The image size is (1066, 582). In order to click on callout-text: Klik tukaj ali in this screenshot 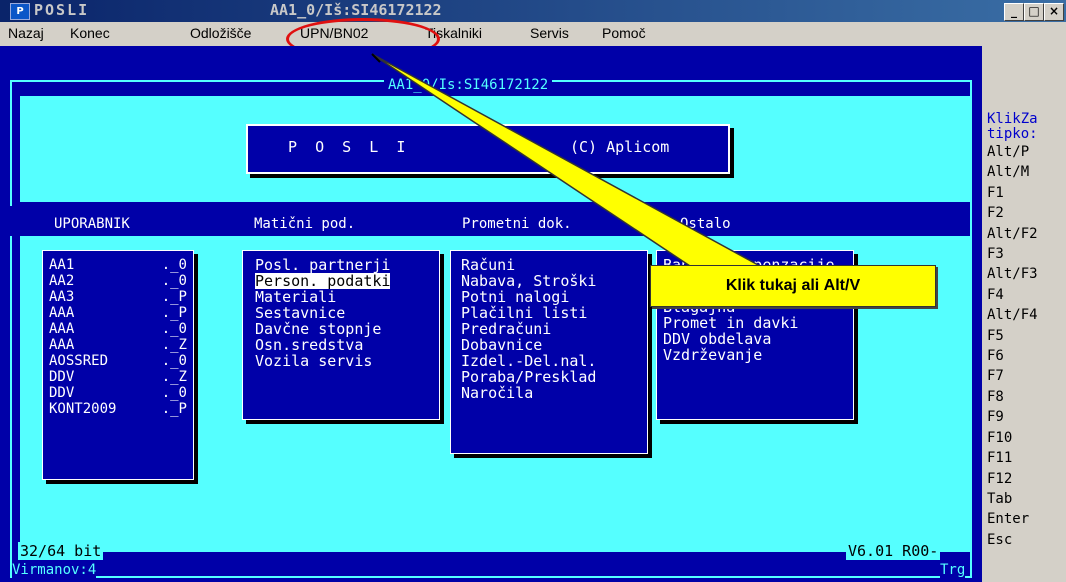, I will do `click(774, 285)`.